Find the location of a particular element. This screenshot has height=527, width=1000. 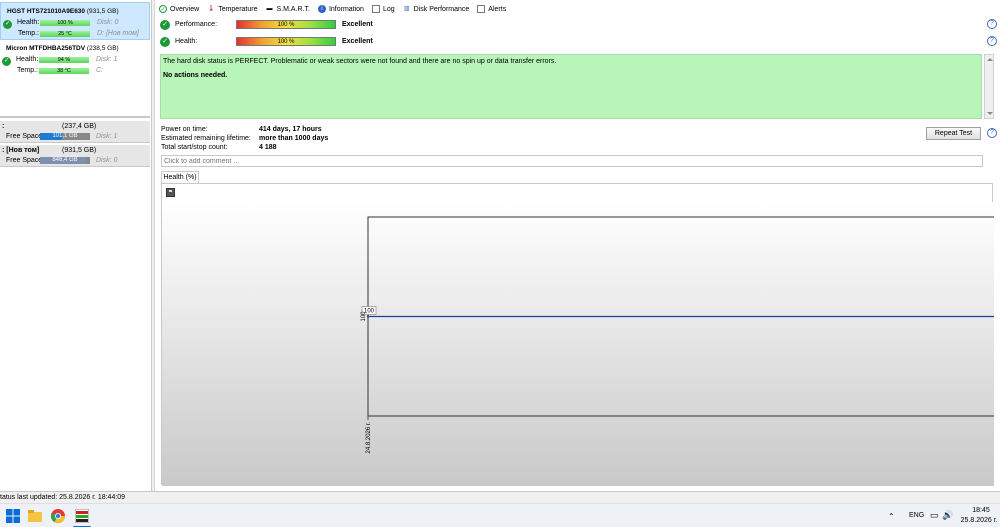

divider is located at coordinates (75, 117).